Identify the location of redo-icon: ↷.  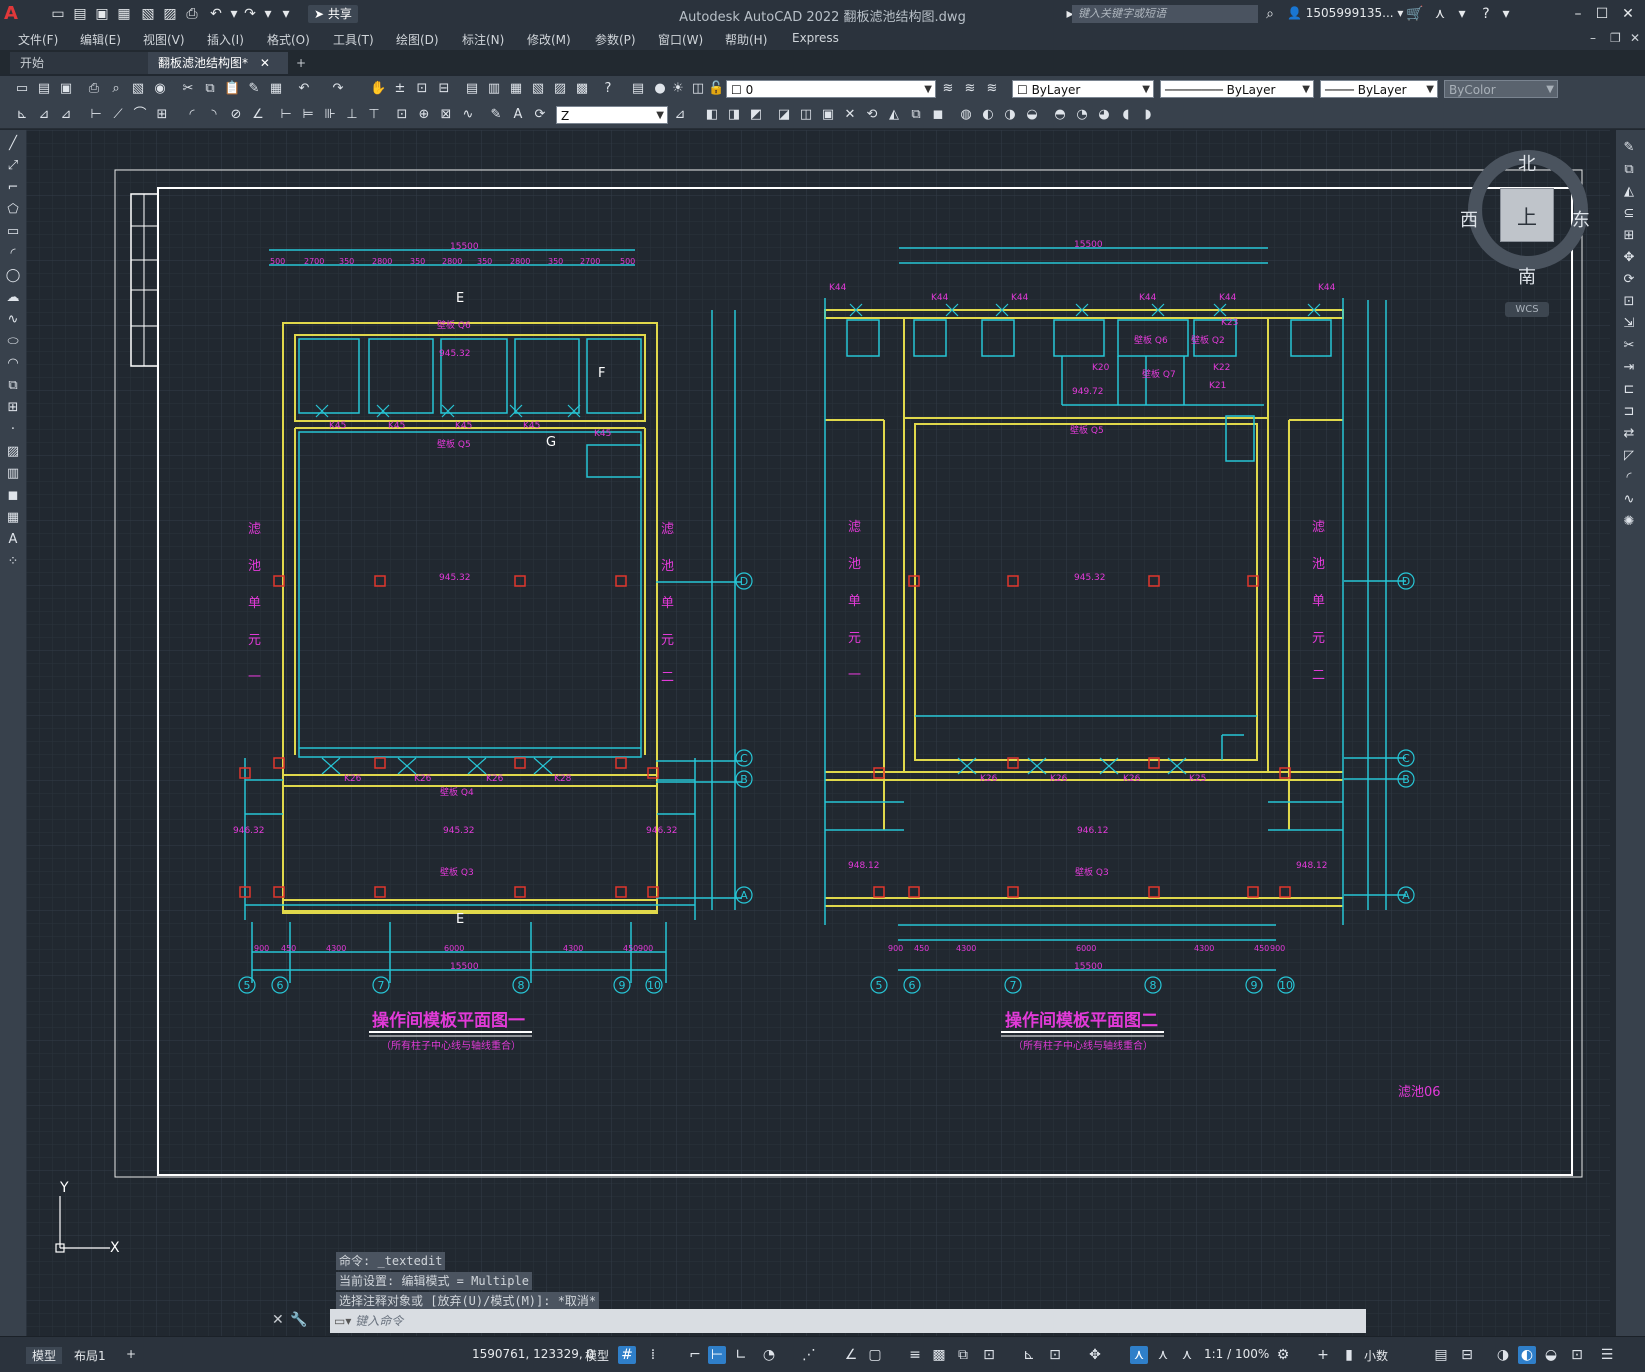
(338, 89).